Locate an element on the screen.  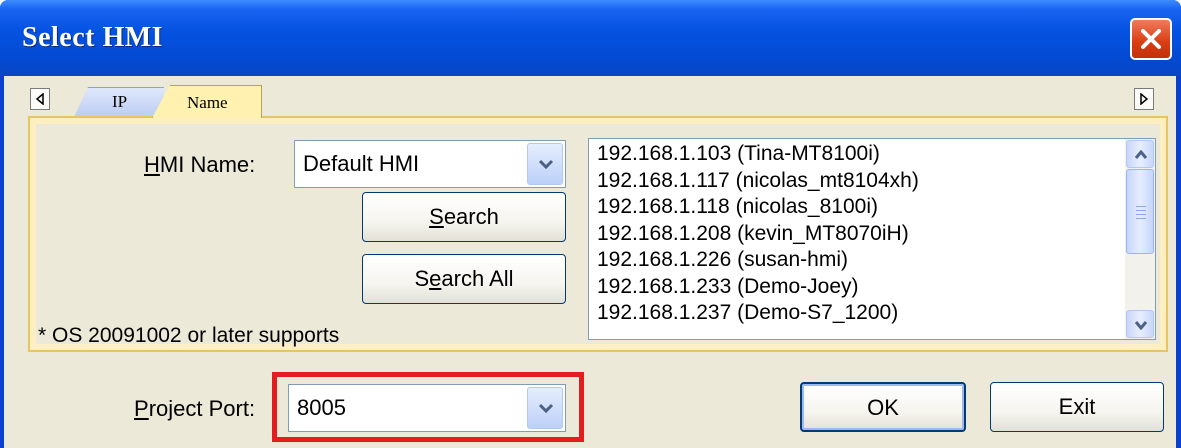
list-item: 192.168.1.103 (Tina-MT8100i) is located at coordinates (758, 154).